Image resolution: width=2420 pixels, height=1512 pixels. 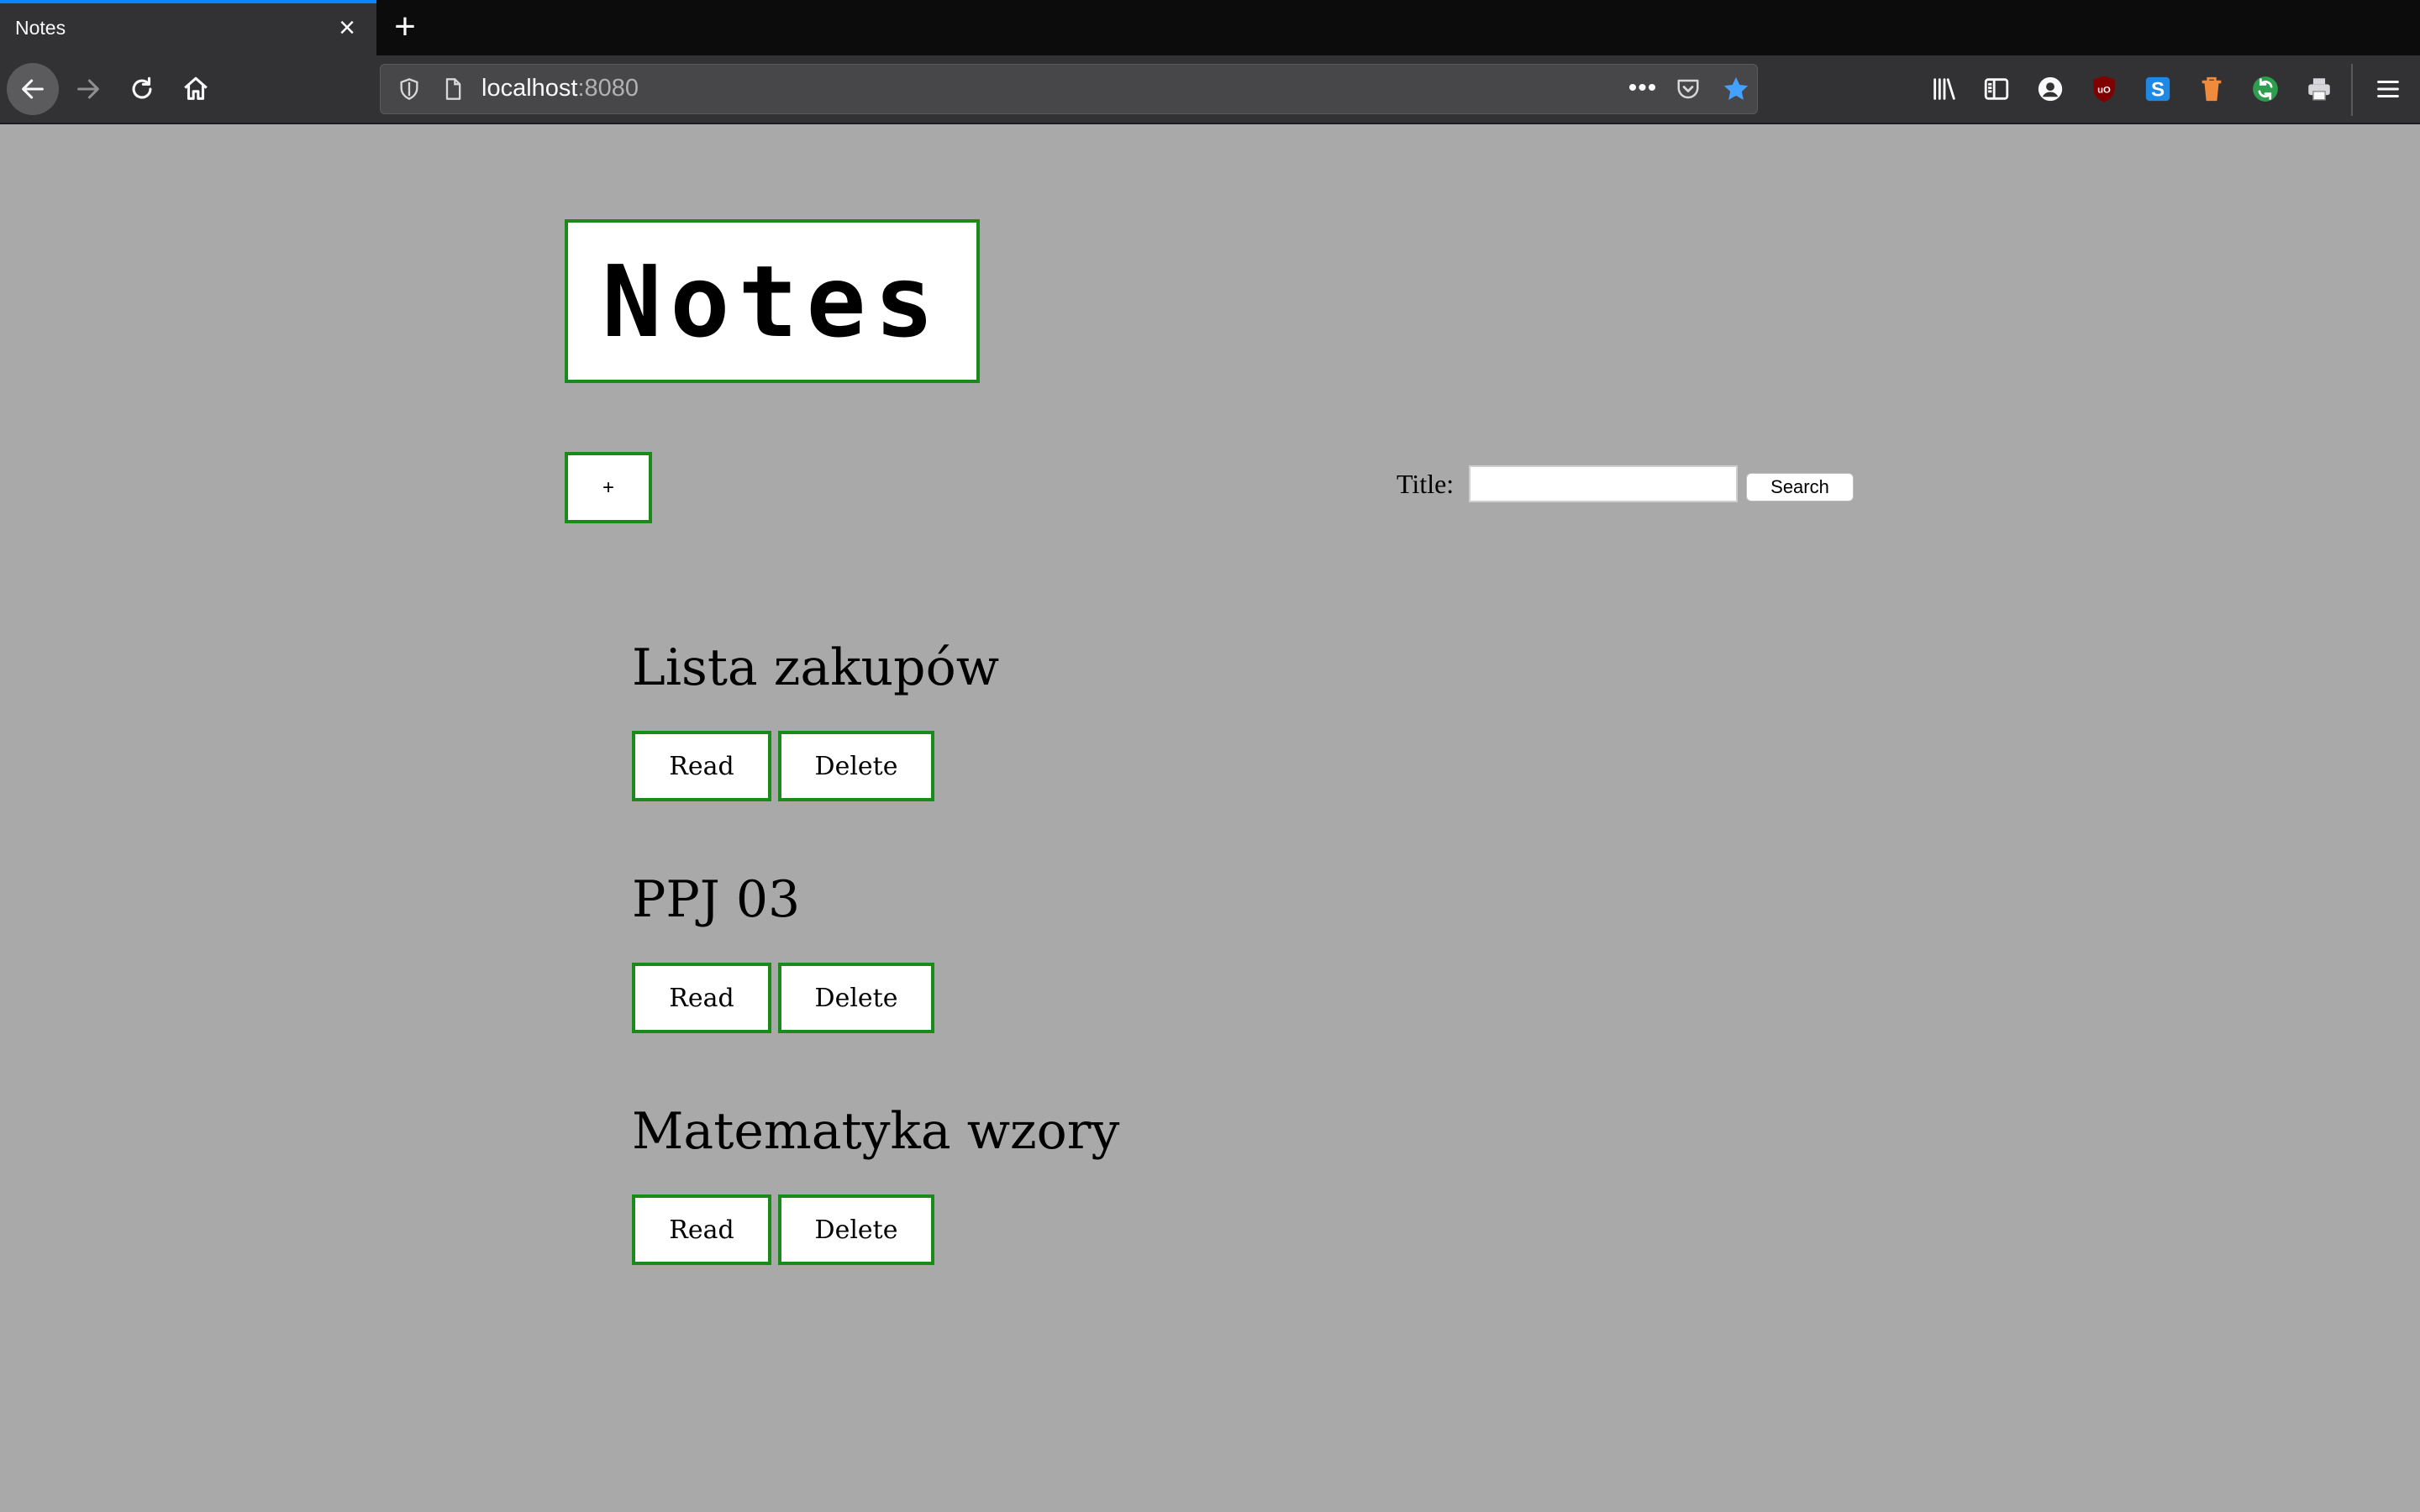 I want to click on reload-button, so click(x=142, y=89).